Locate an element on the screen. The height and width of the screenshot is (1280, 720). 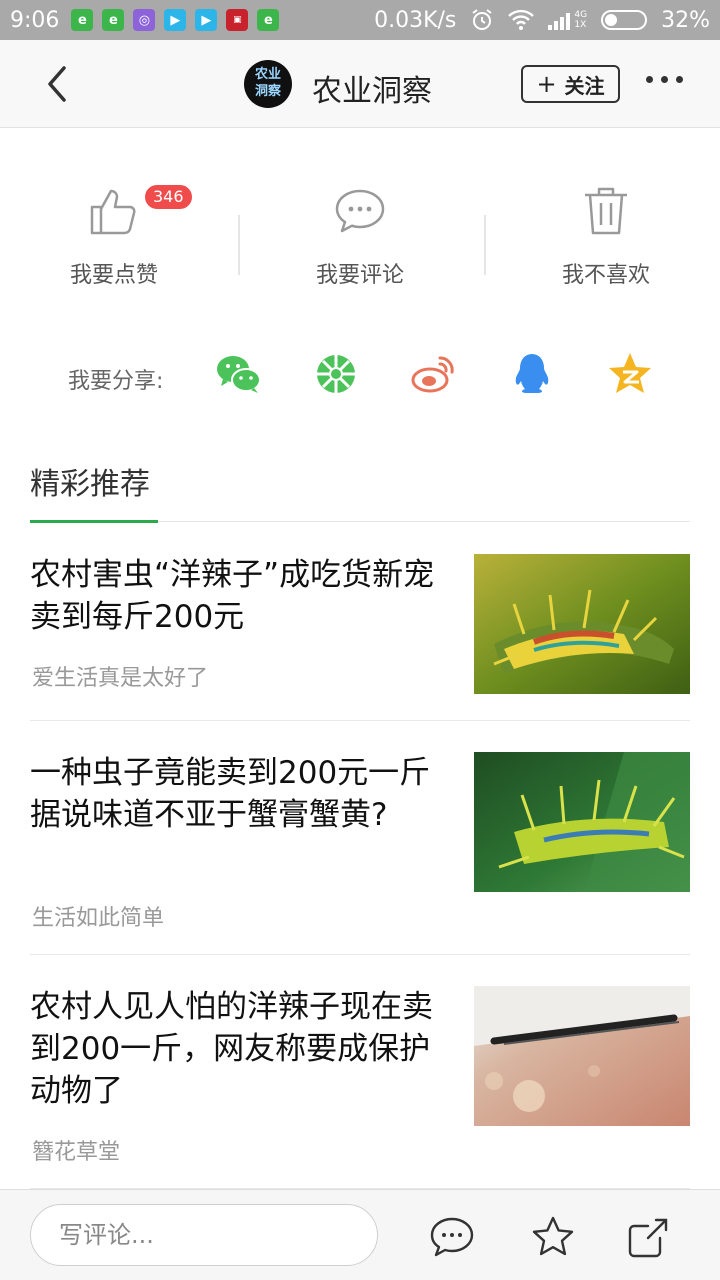
comment-label: 我要评论 is located at coordinates (359, 275).